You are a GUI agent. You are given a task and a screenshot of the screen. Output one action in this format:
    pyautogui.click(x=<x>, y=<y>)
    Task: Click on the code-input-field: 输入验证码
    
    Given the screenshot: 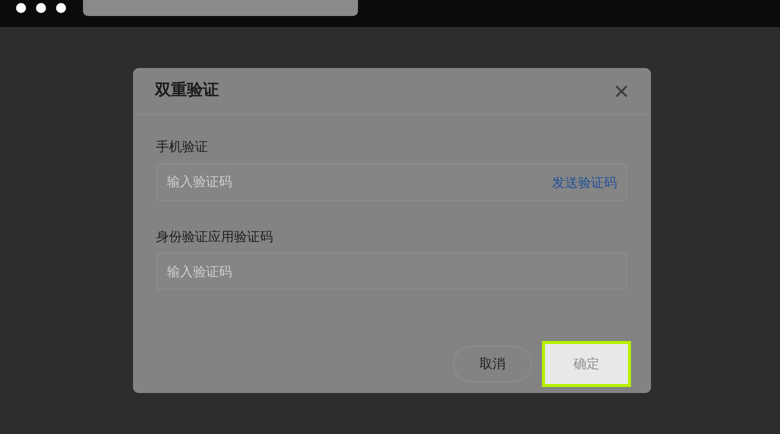 What is the action you would take?
    pyautogui.click(x=391, y=271)
    